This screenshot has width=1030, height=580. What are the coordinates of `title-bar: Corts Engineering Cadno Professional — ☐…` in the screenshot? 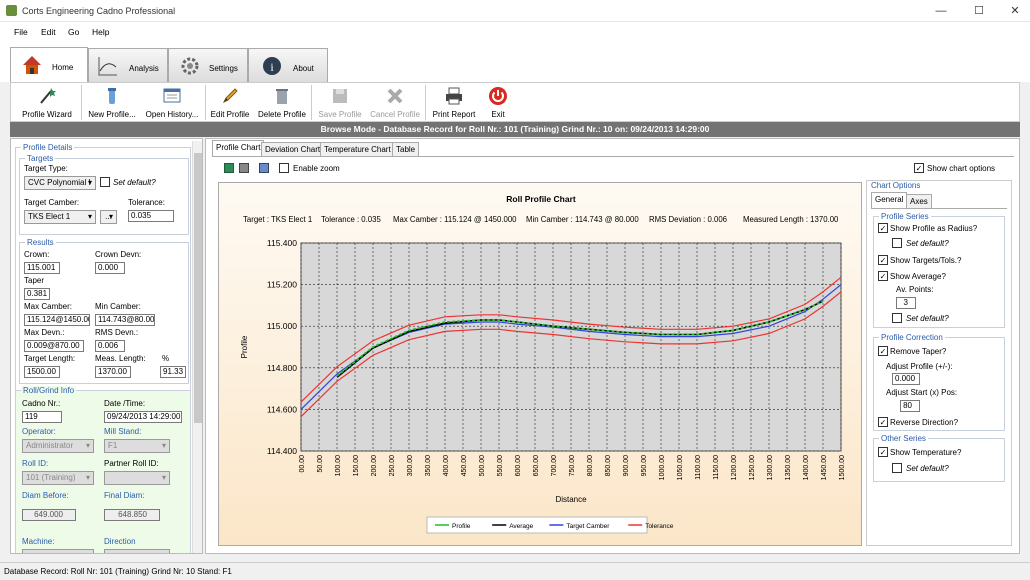 It's located at (515, 11).